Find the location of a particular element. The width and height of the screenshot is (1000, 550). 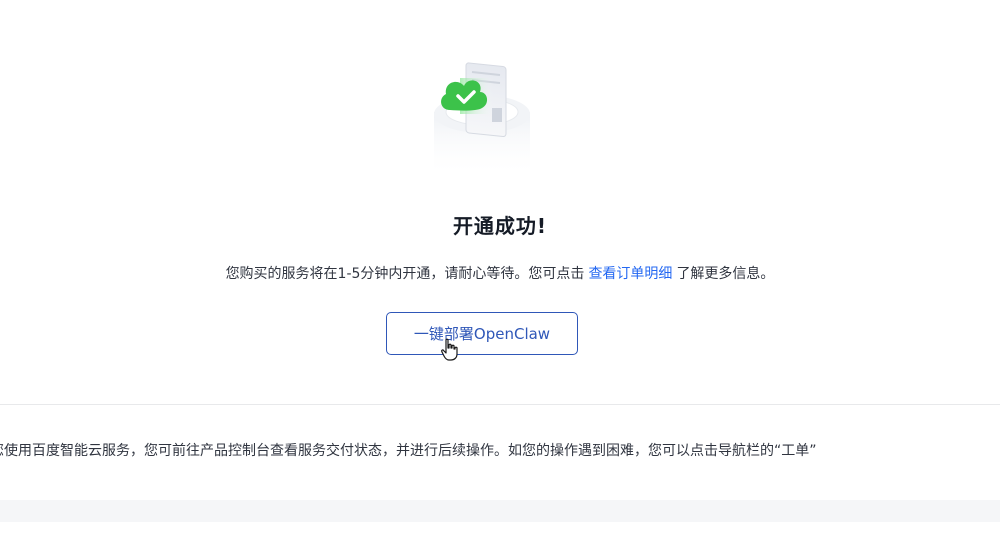

view-order-details-link: 查看订单明细 is located at coordinates (630, 274).